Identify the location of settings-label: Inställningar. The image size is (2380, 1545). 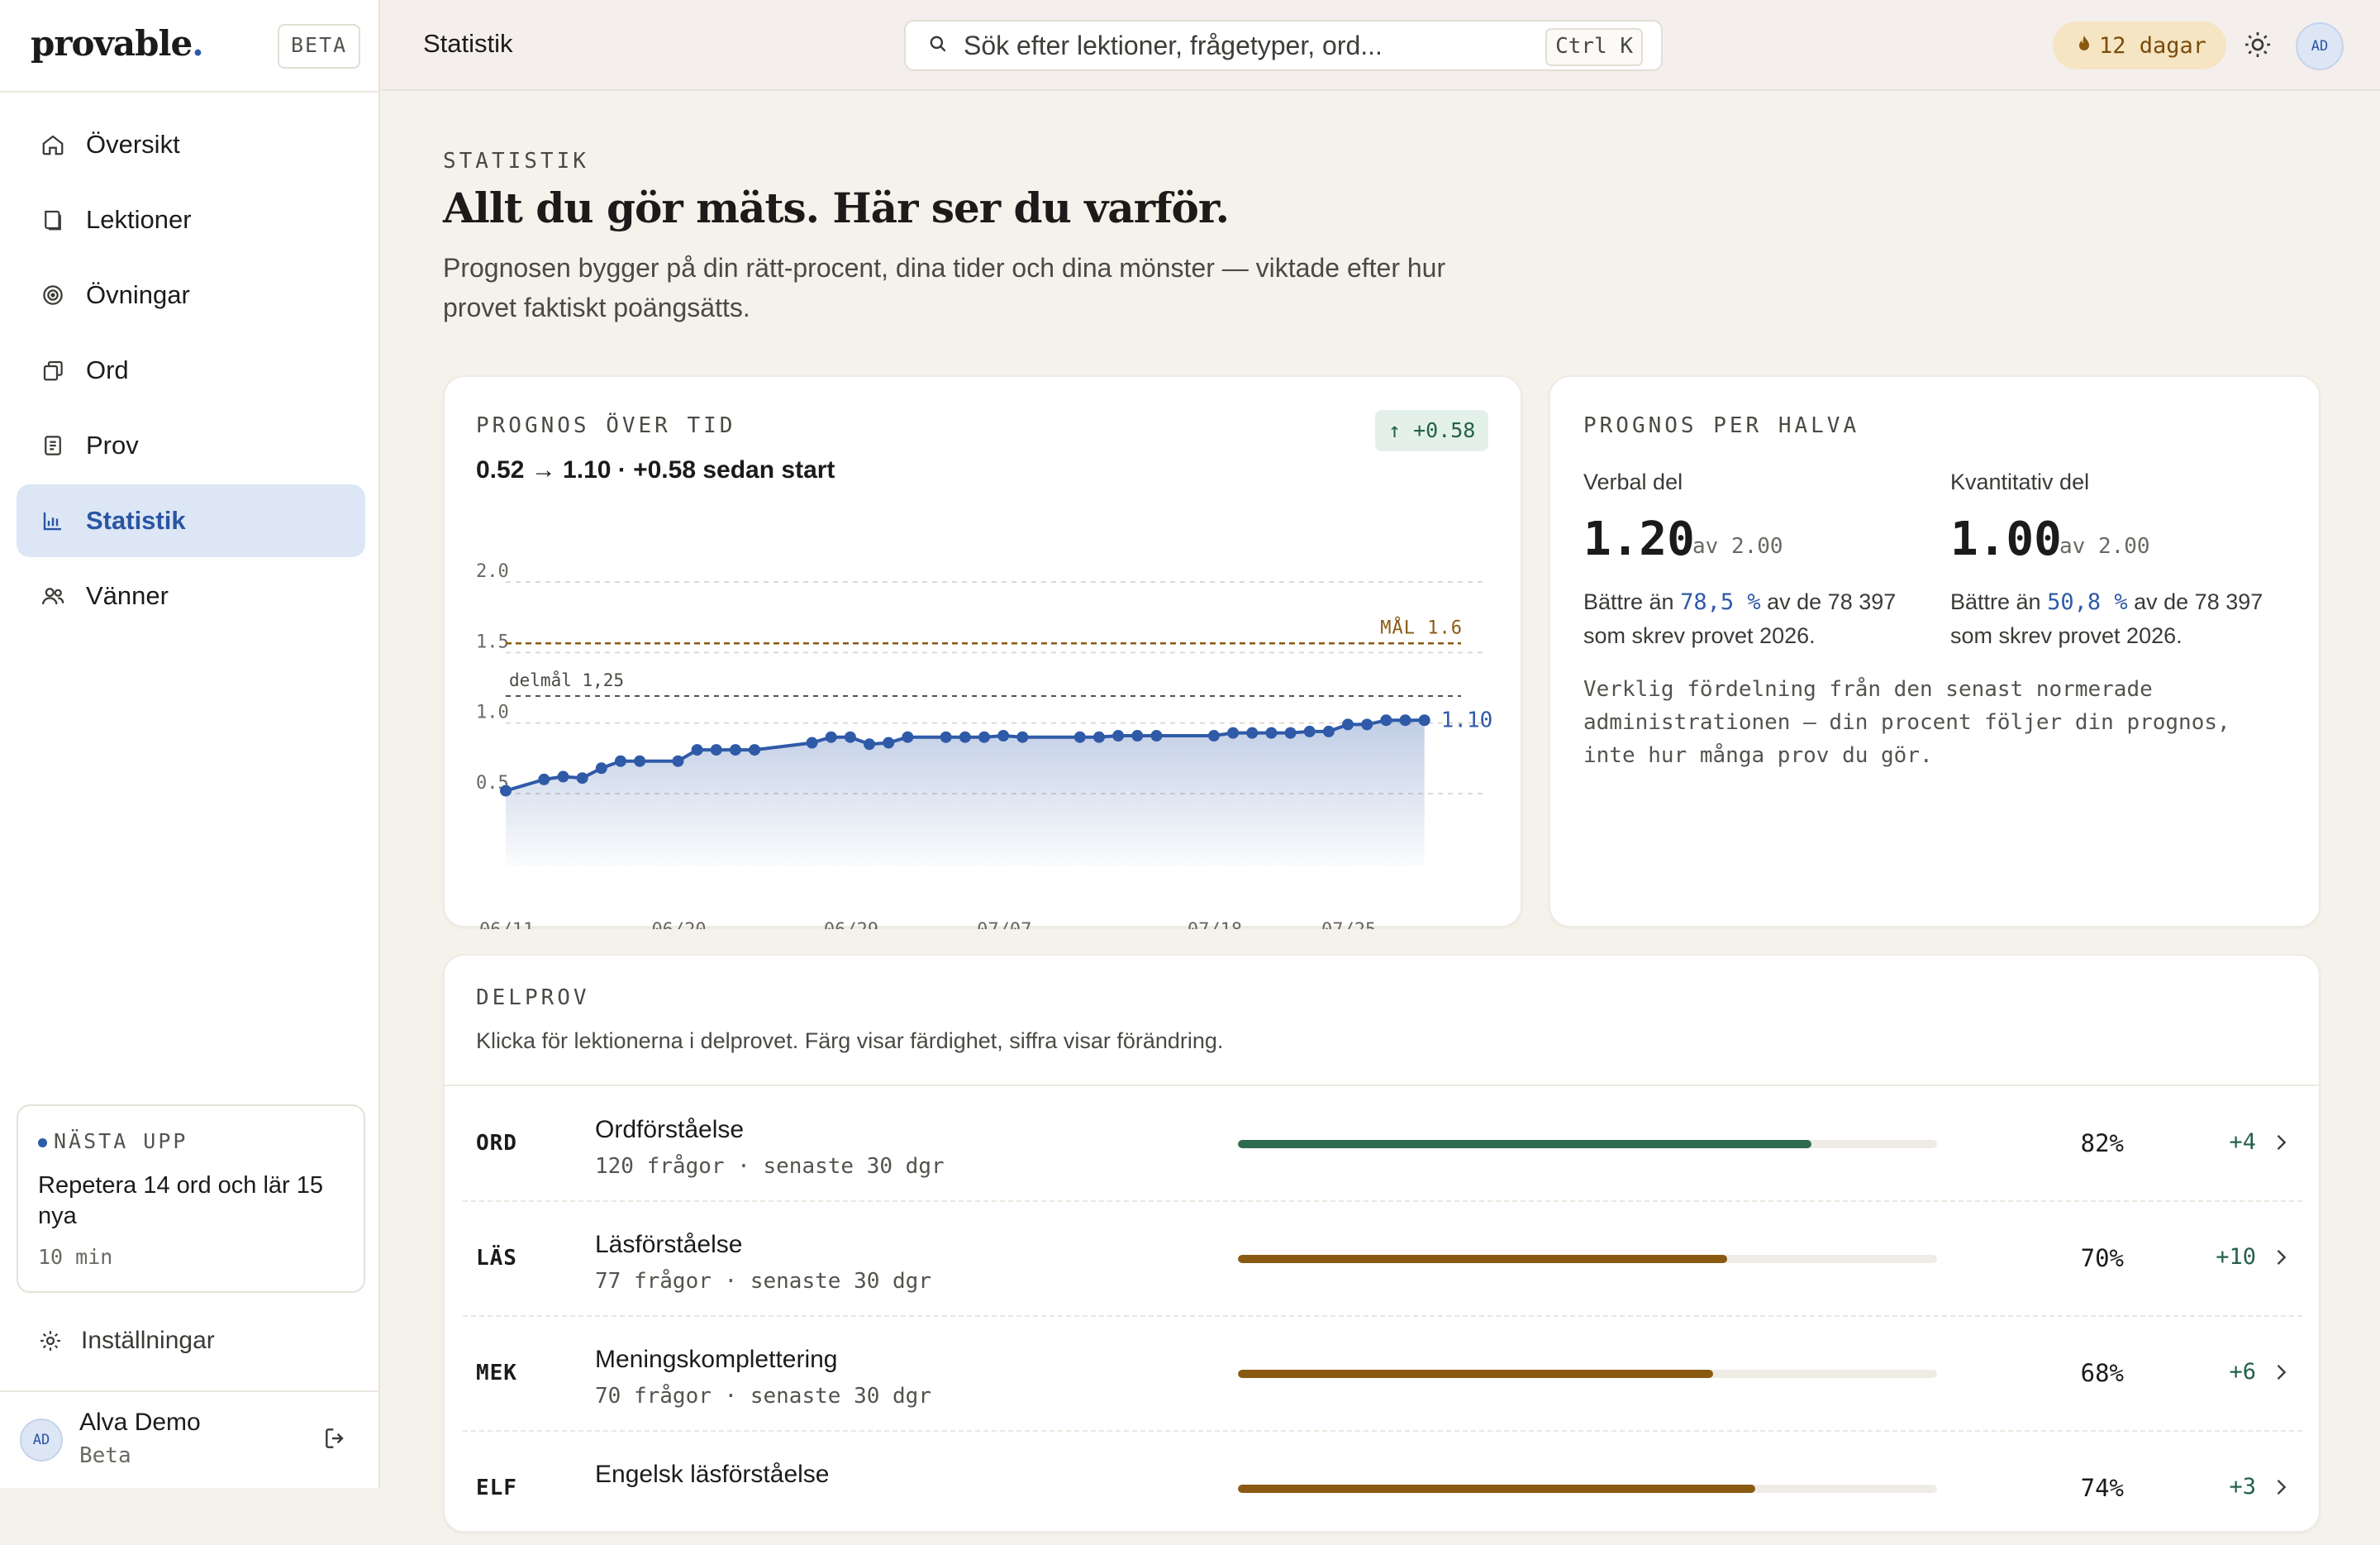
(148, 1340).